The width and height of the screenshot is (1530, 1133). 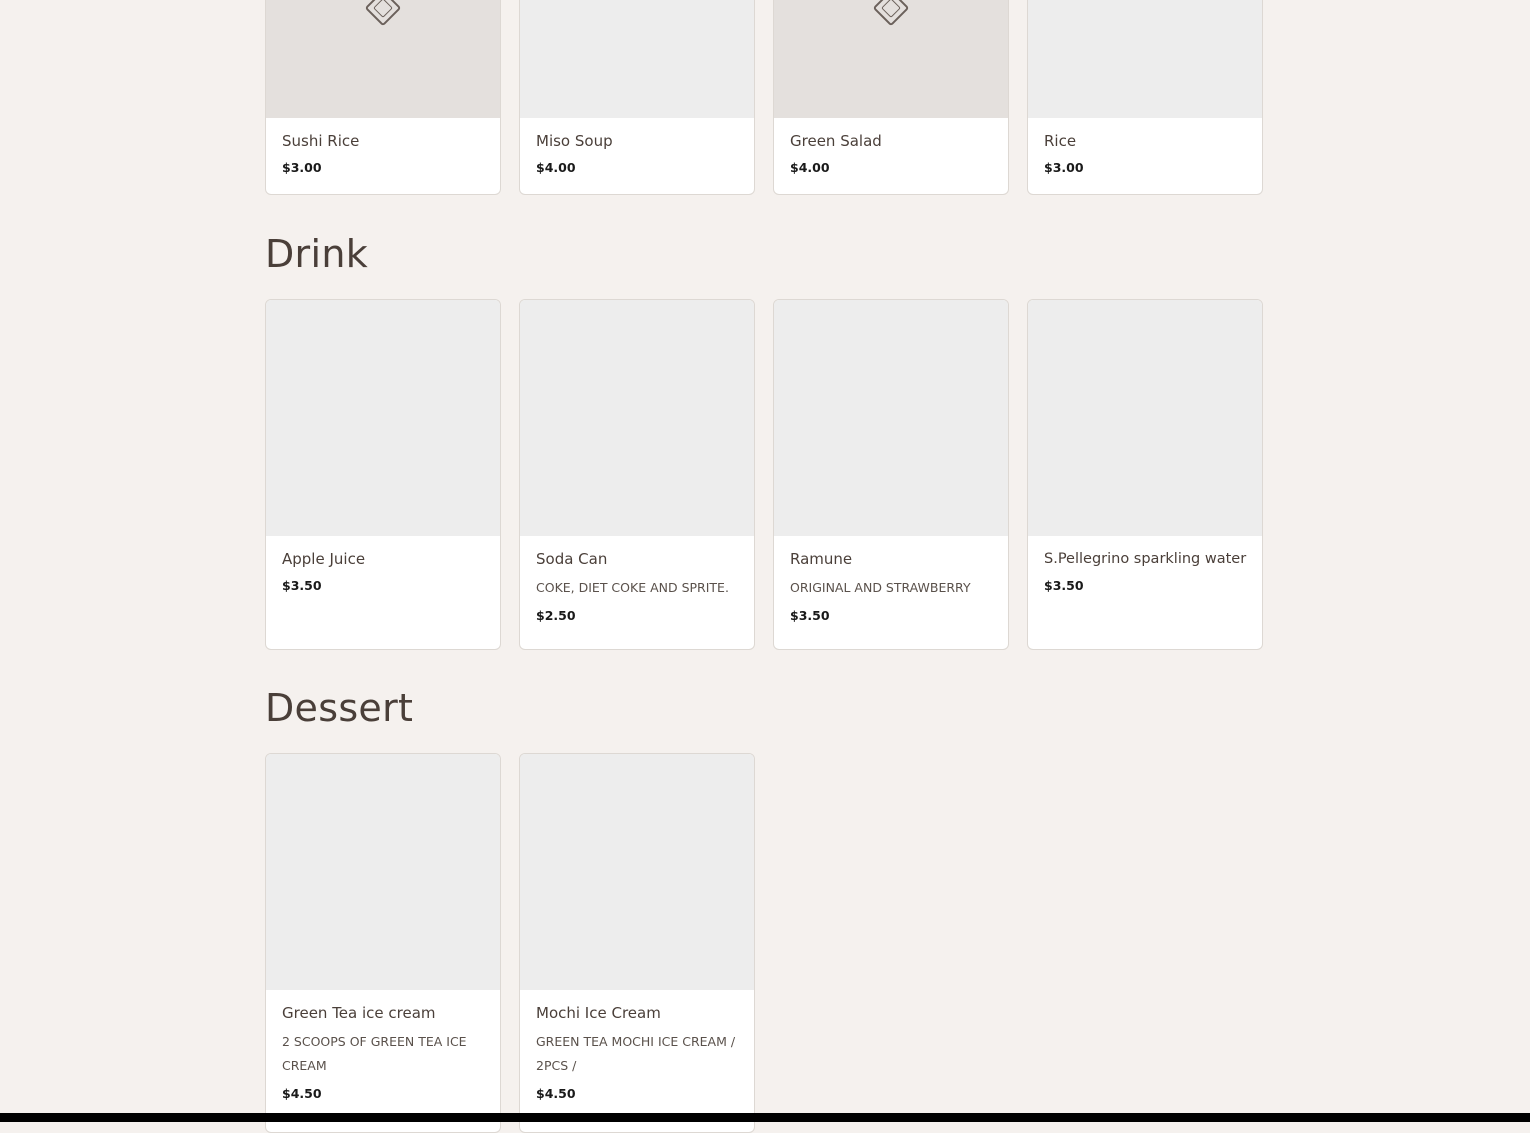 I want to click on section-title-drink: Drink, so click(x=317, y=254).